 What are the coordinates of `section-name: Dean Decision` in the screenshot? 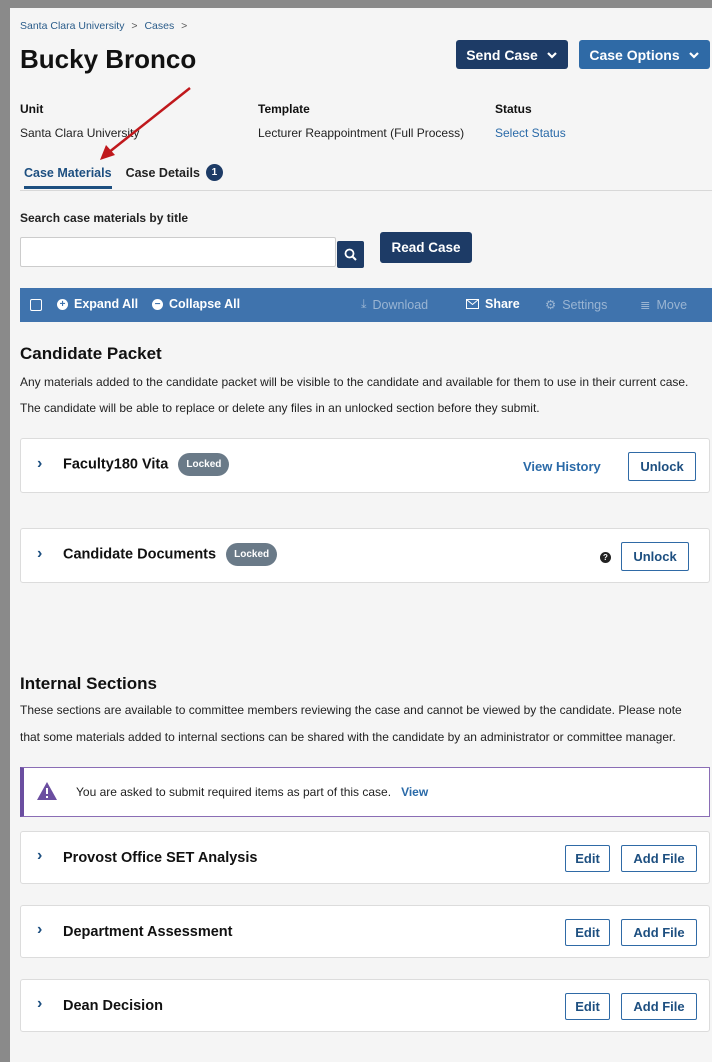 It's located at (113, 1006).